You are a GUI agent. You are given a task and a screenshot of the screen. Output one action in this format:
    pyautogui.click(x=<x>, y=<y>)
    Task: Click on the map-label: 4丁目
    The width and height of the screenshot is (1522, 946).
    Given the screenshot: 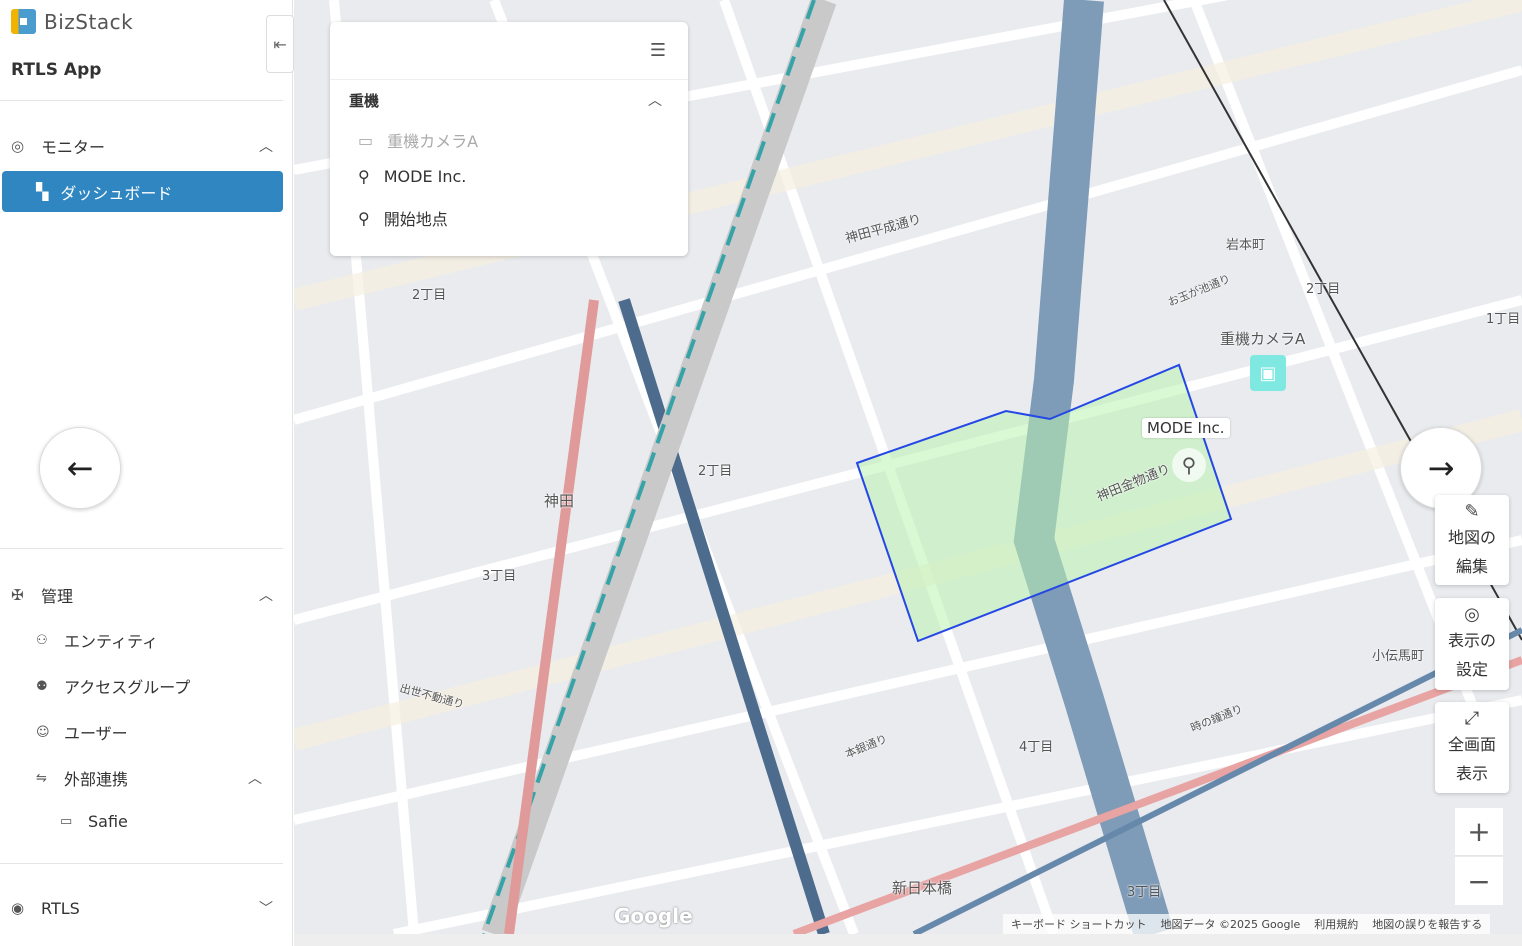 What is the action you would take?
    pyautogui.click(x=1036, y=747)
    